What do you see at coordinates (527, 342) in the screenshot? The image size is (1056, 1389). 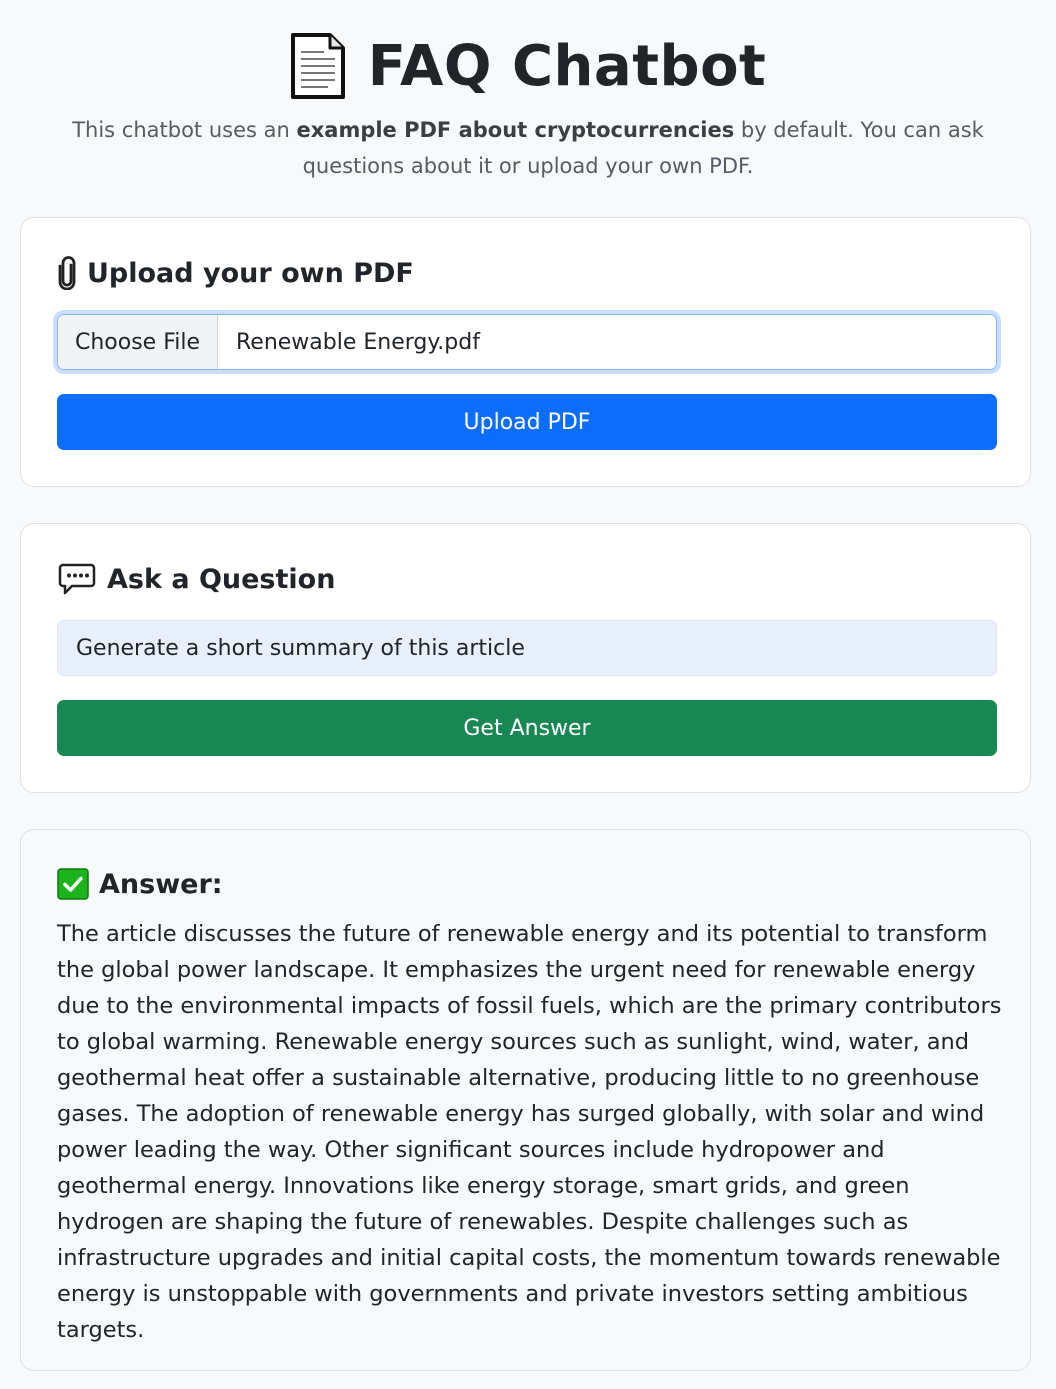 I see `file-input: Choose File Renewable Energy.pdf` at bounding box center [527, 342].